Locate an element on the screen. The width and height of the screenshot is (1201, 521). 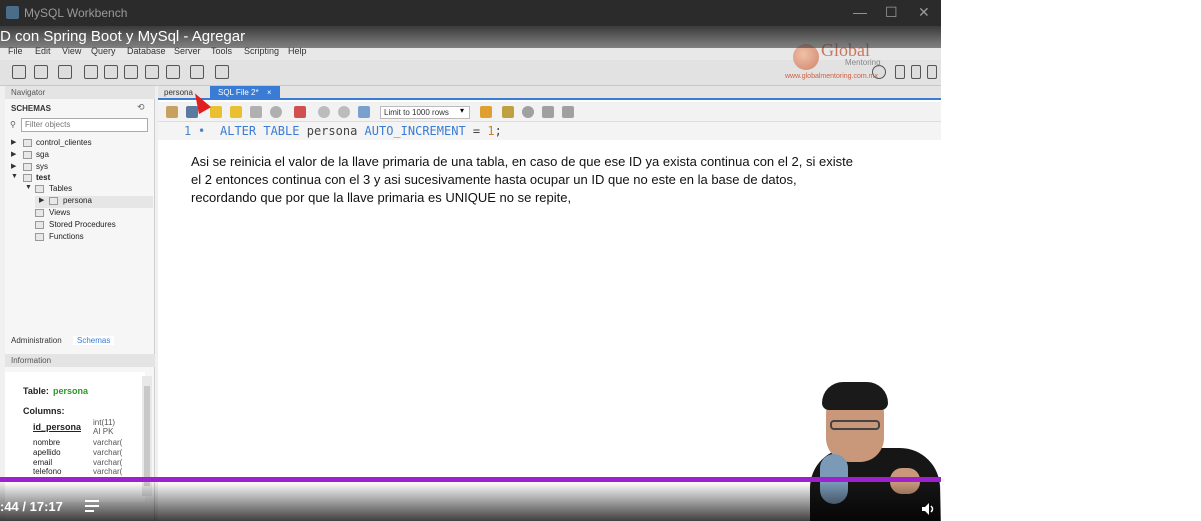
create-schema-icon is located at coordinates (91, 72).